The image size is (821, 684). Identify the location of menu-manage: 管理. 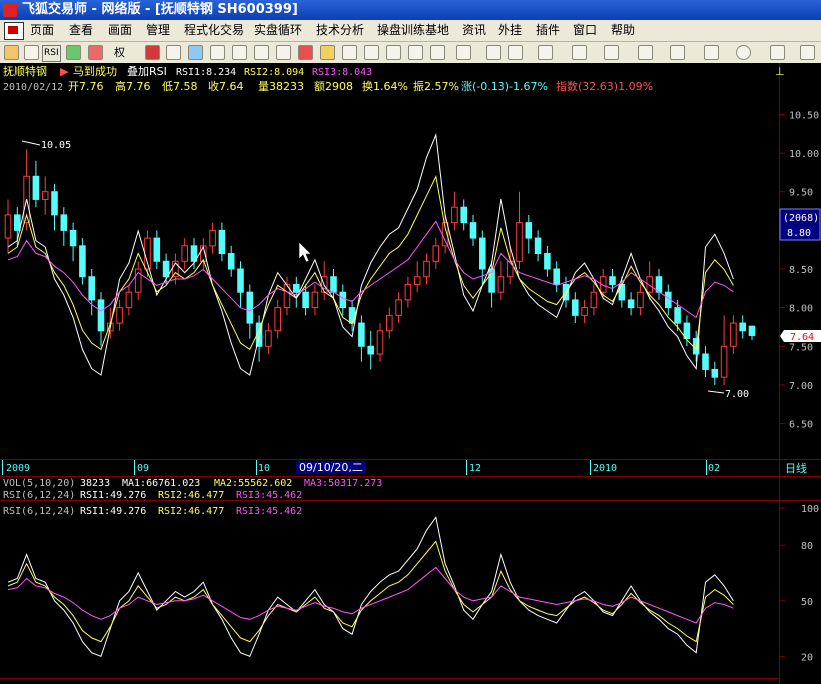
(158, 30).